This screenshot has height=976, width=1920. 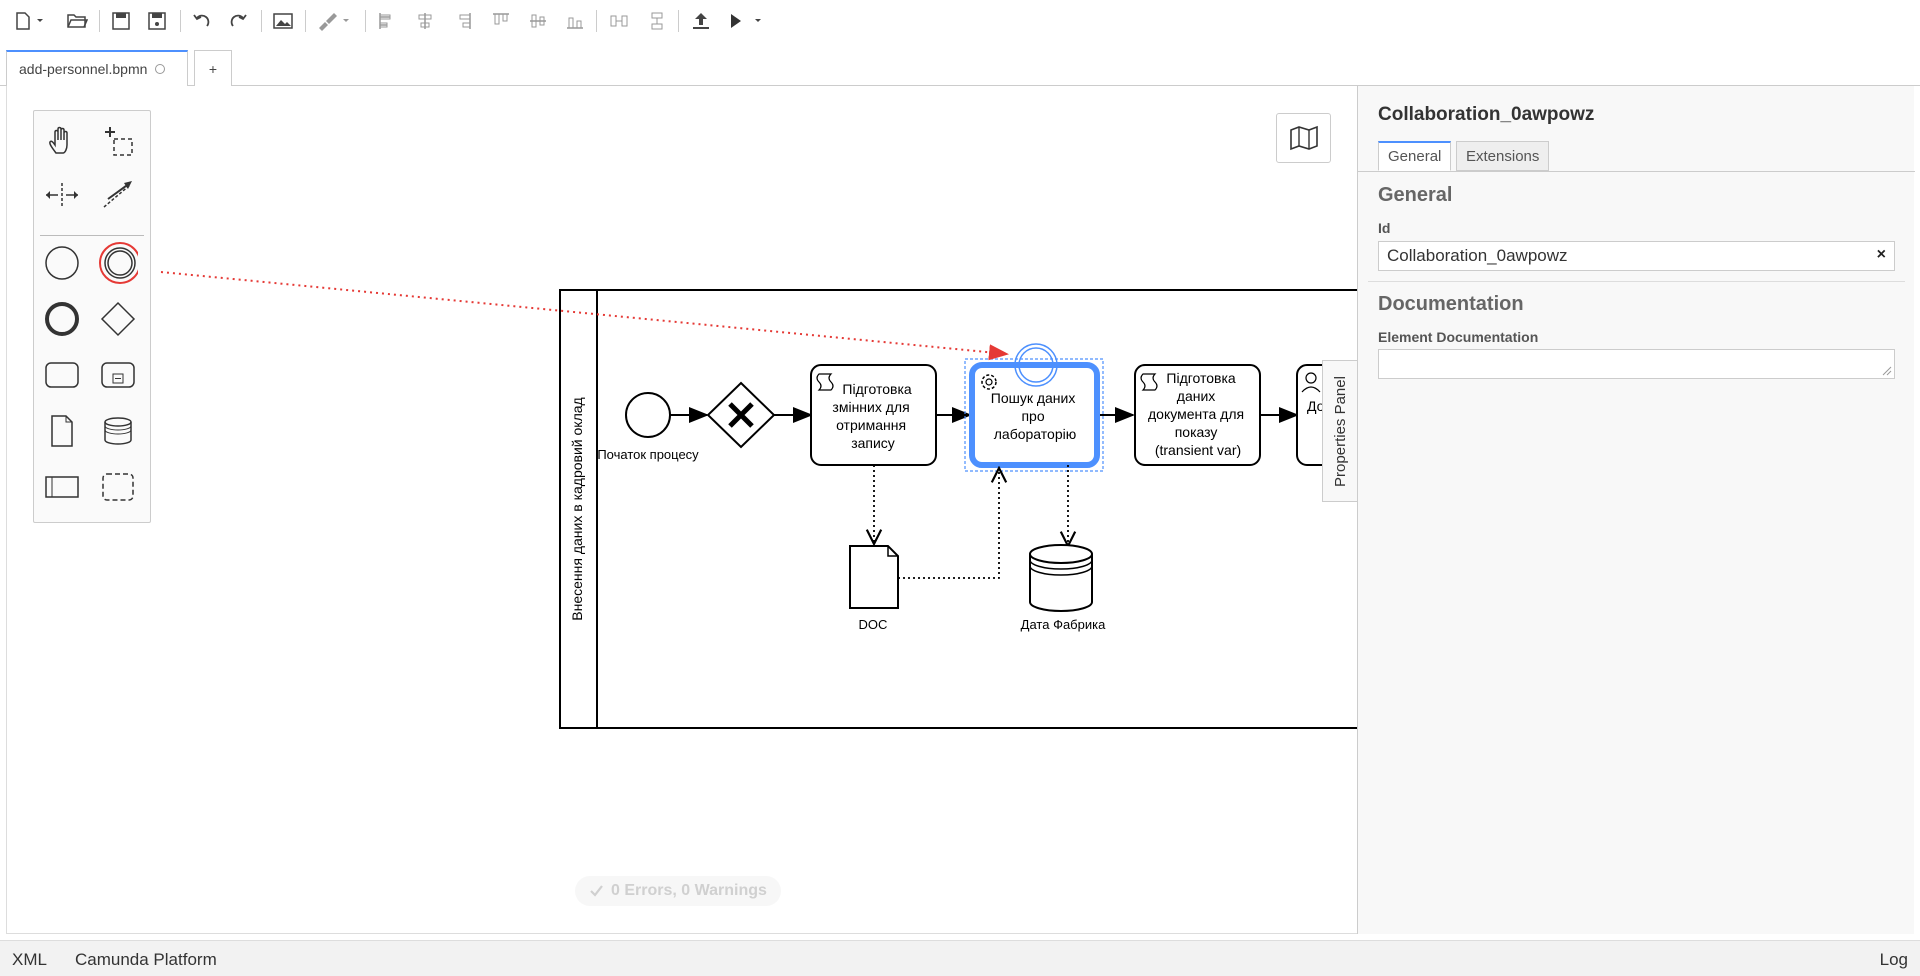 I want to click on create-group, so click(x=118, y=487).